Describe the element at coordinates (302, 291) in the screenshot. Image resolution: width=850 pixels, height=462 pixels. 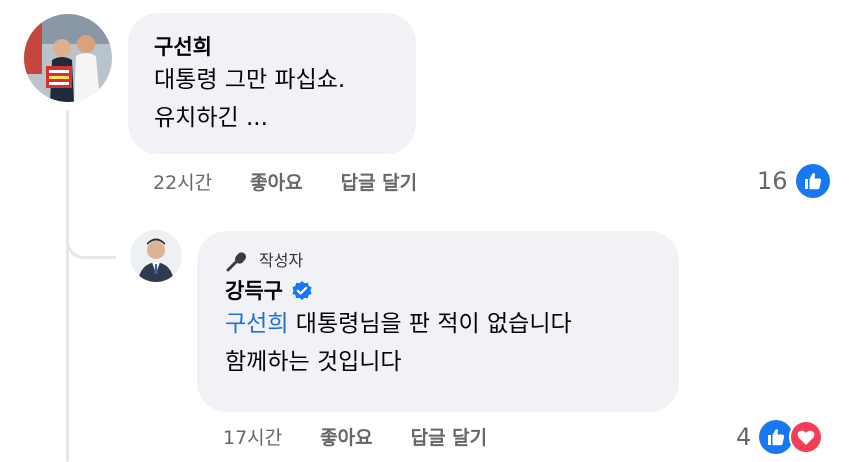
I see `verified-badge-icon` at that location.